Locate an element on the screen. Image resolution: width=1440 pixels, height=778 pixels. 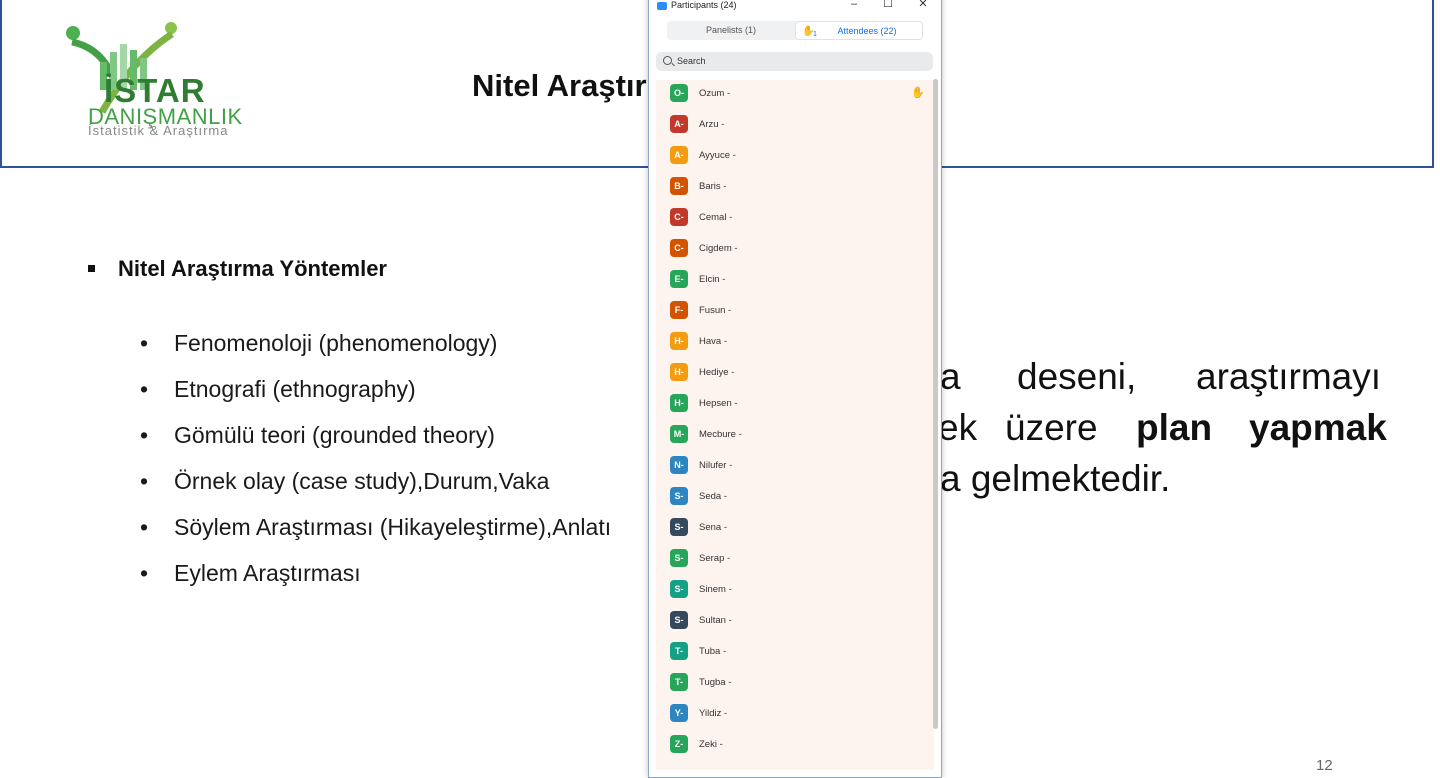
participant-row: A- Ayyuce - is located at coordinates (795, 157).